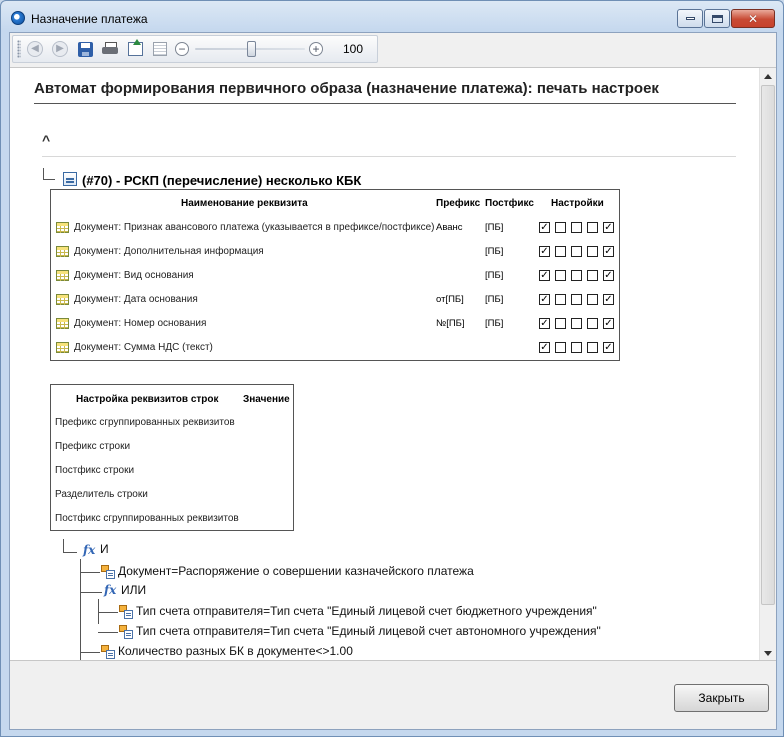 This screenshot has width=784, height=737. What do you see at coordinates (19, 49) in the screenshot?
I see `toolbar-grip` at bounding box center [19, 49].